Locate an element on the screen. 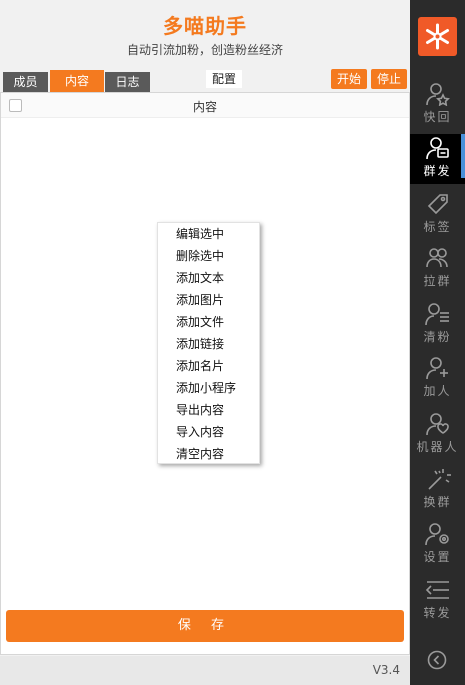 This screenshot has height=685, width=465. sidebar-item-tags: 标签 is located at coordinates (437, 215).